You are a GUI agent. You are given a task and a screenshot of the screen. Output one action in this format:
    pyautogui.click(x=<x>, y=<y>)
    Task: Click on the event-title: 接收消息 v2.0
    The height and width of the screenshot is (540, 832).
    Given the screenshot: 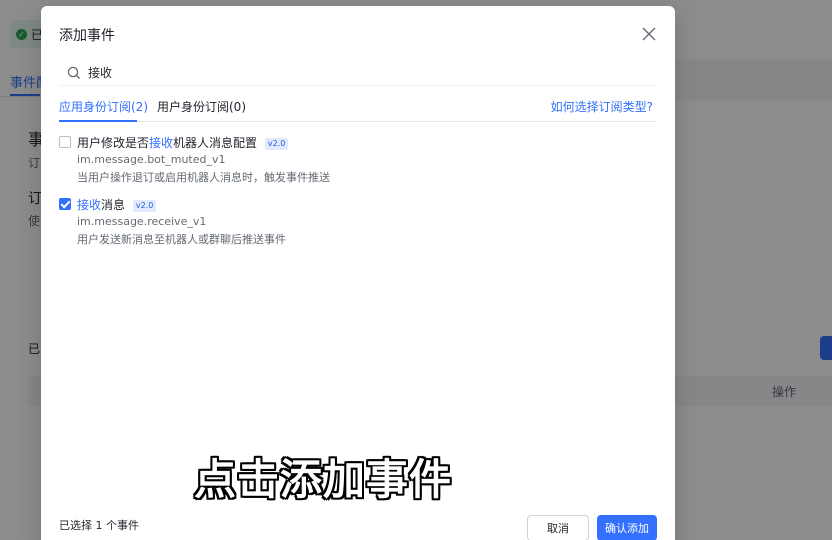 What is the action you would take?
    pyautogui.click(x=117, y=204)
    